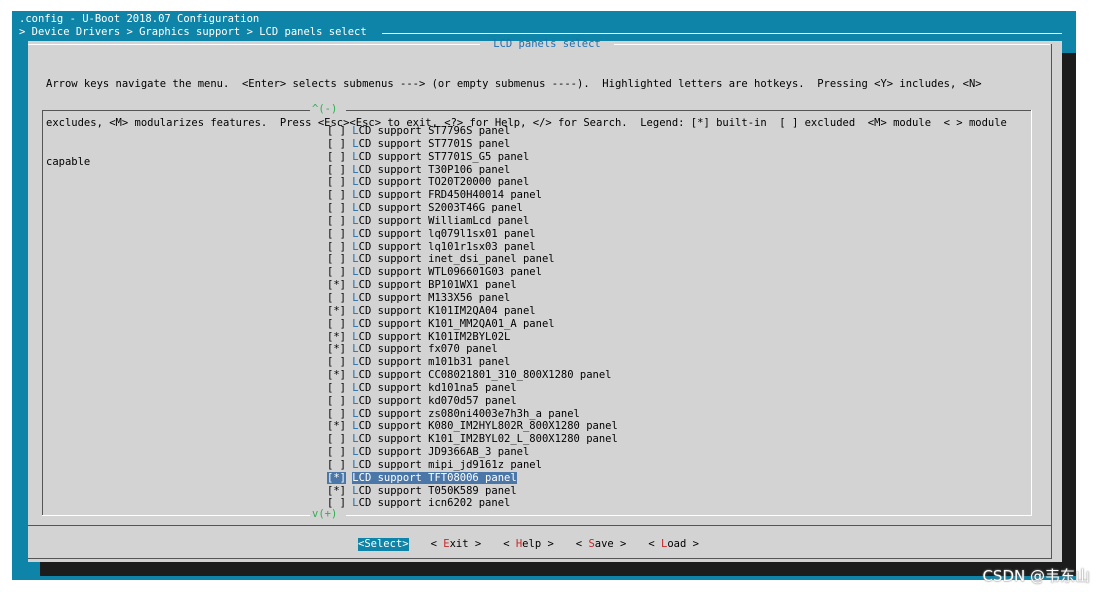 Image resolution: width=1096 pixels, height=592 pixels. I want to click on menu-item: [*] LCD support BP101WX1 panel, so click(472, 285).